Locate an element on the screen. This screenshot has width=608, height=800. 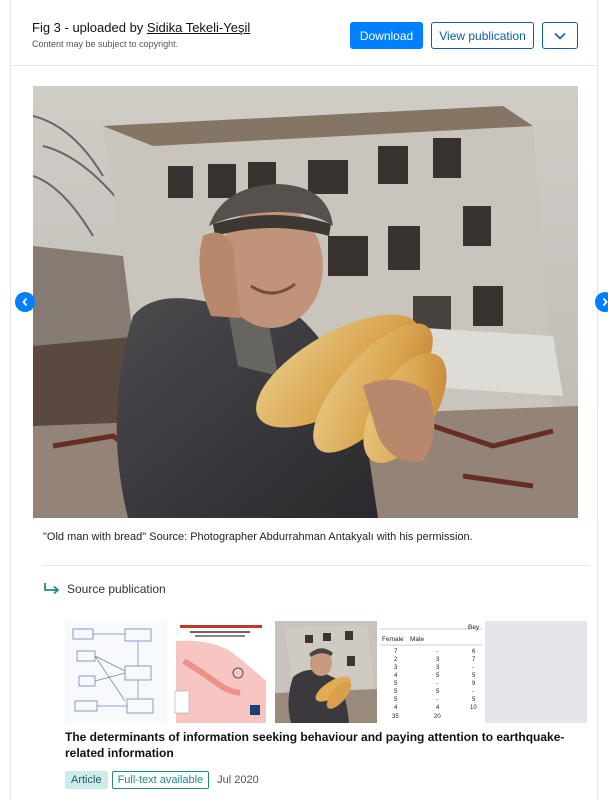
table-cell: 20 is located at coordinates (437, 717).